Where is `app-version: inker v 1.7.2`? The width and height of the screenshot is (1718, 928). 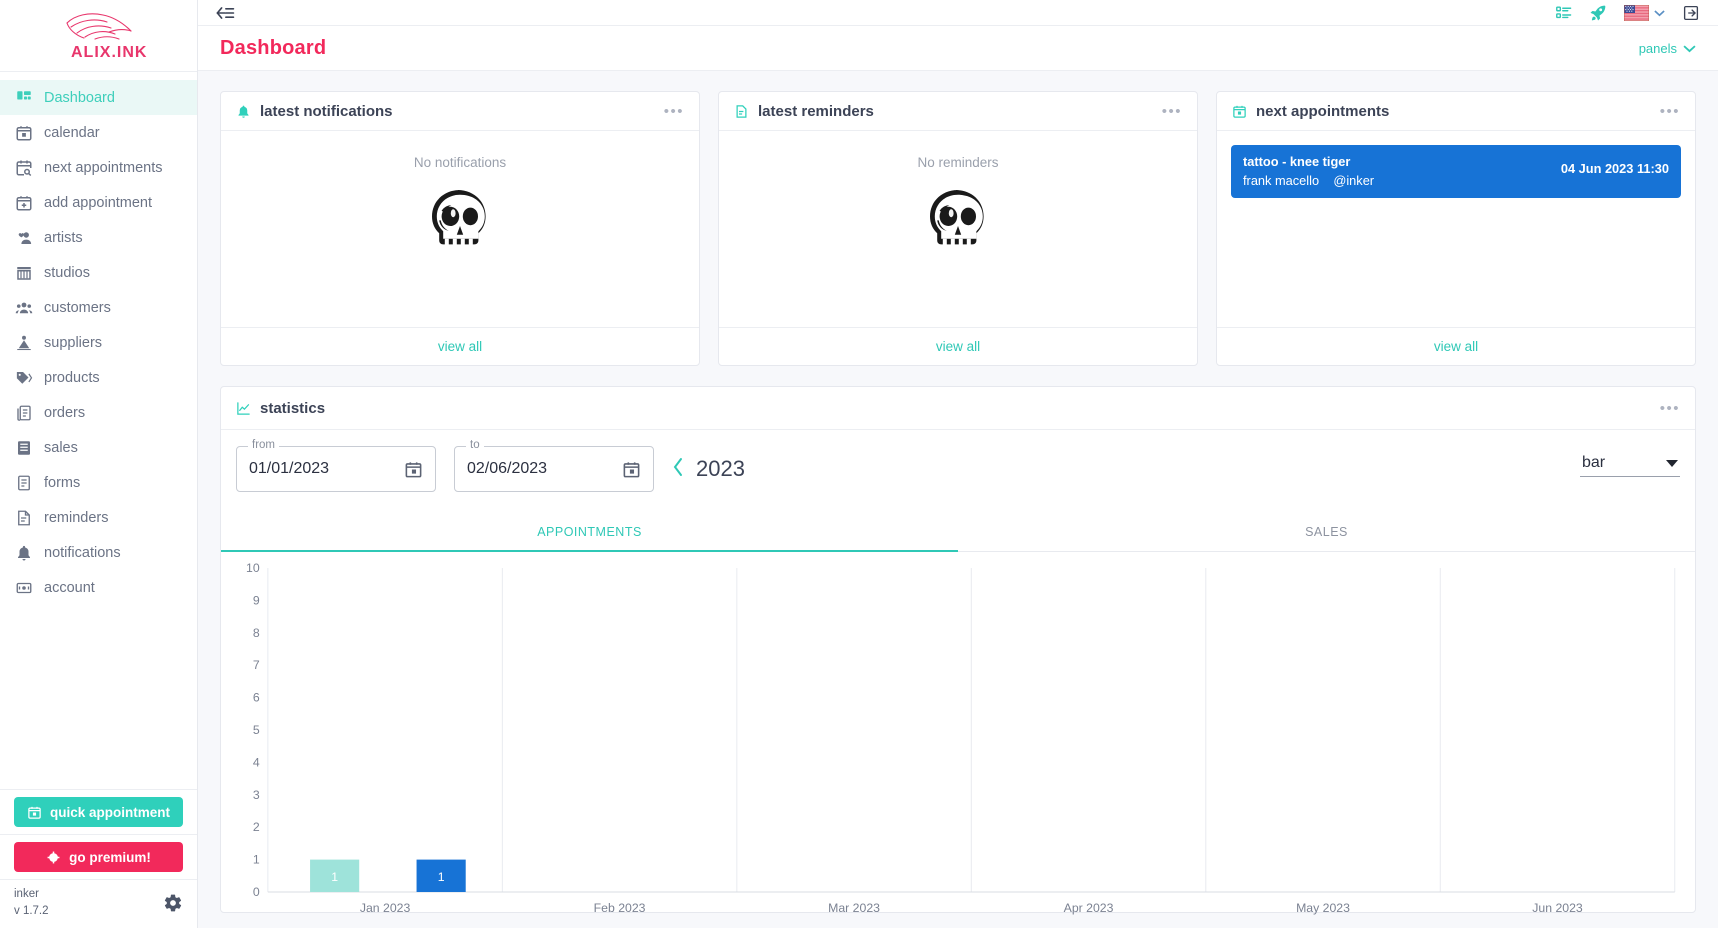
app-version: inker v 1.7.2 is located at coordinates (31, 902).